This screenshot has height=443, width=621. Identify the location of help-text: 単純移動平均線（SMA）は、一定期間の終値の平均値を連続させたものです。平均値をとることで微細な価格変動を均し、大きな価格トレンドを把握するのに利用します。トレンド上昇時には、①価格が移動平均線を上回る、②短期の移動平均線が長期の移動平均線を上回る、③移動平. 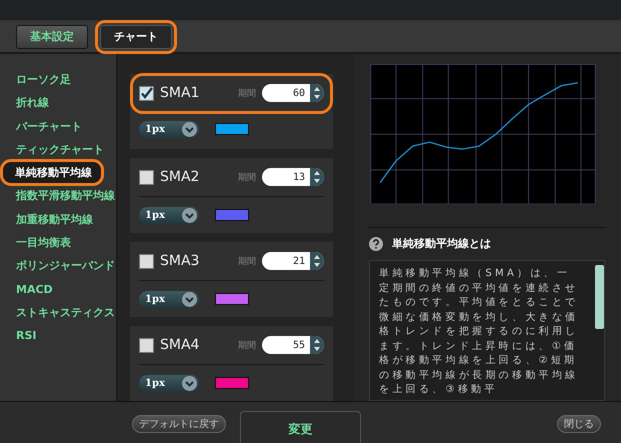
(479, 332).